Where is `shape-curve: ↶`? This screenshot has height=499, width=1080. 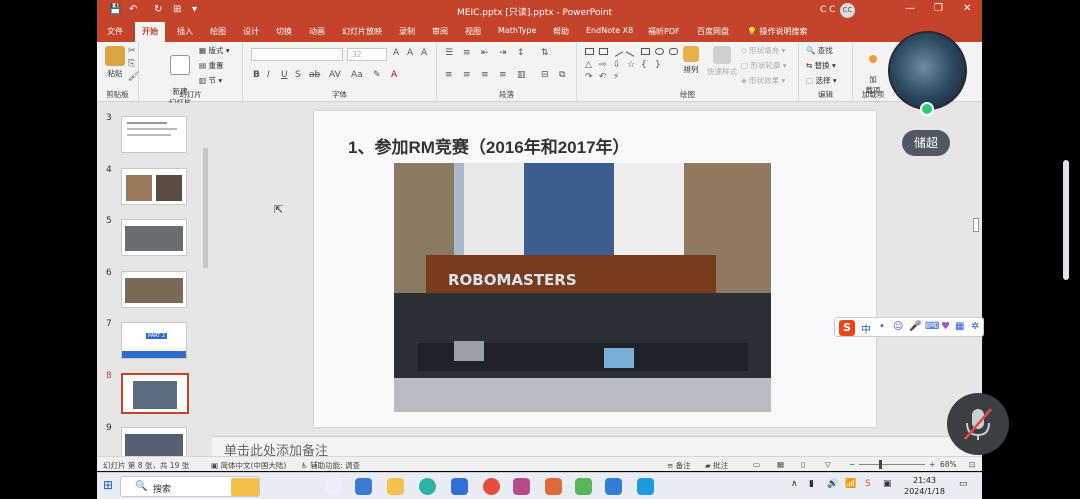
shape-curve: ↶ is located at coordinates (603, 77).